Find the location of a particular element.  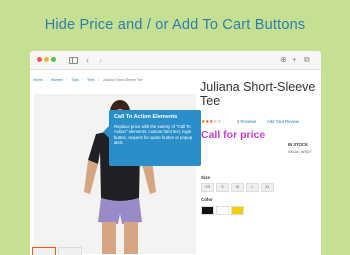

breadcrumb-tops: Tops is located at coordinates (75, 80).